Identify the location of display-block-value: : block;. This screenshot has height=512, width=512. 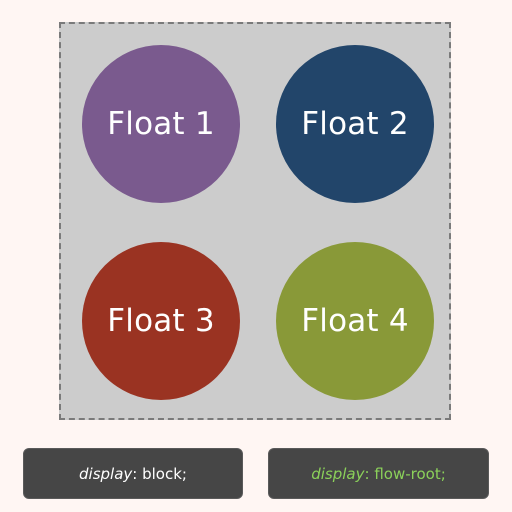
(159, 473).